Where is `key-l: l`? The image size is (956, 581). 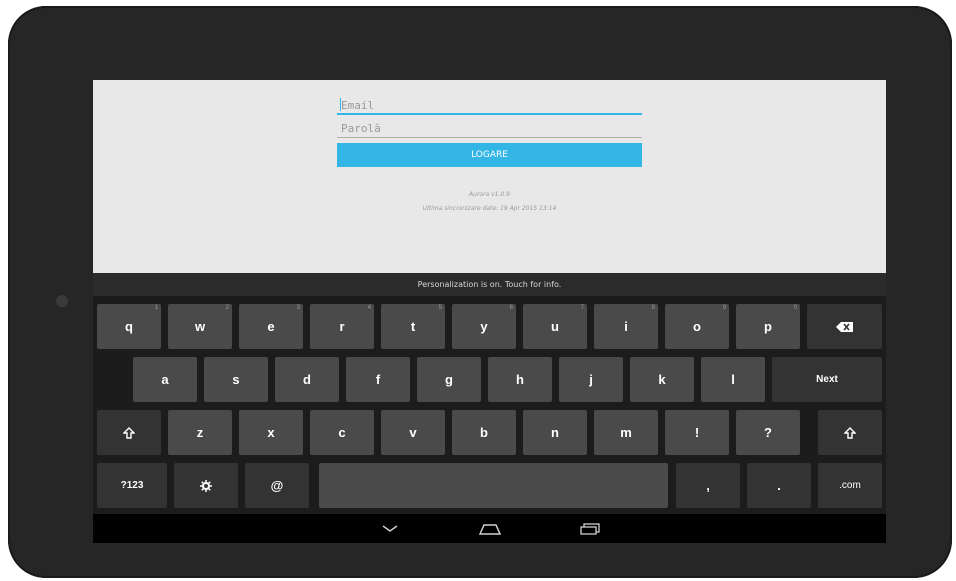
key-l: l is located at coordinates (733, 379).